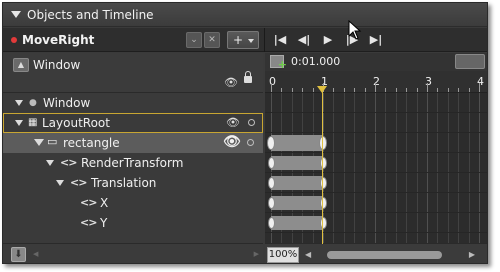  What do you see at coordinates (212, 40) in the screenshot?
I see `close-storyboard-button: ✕` at bounding box center [212, 40].